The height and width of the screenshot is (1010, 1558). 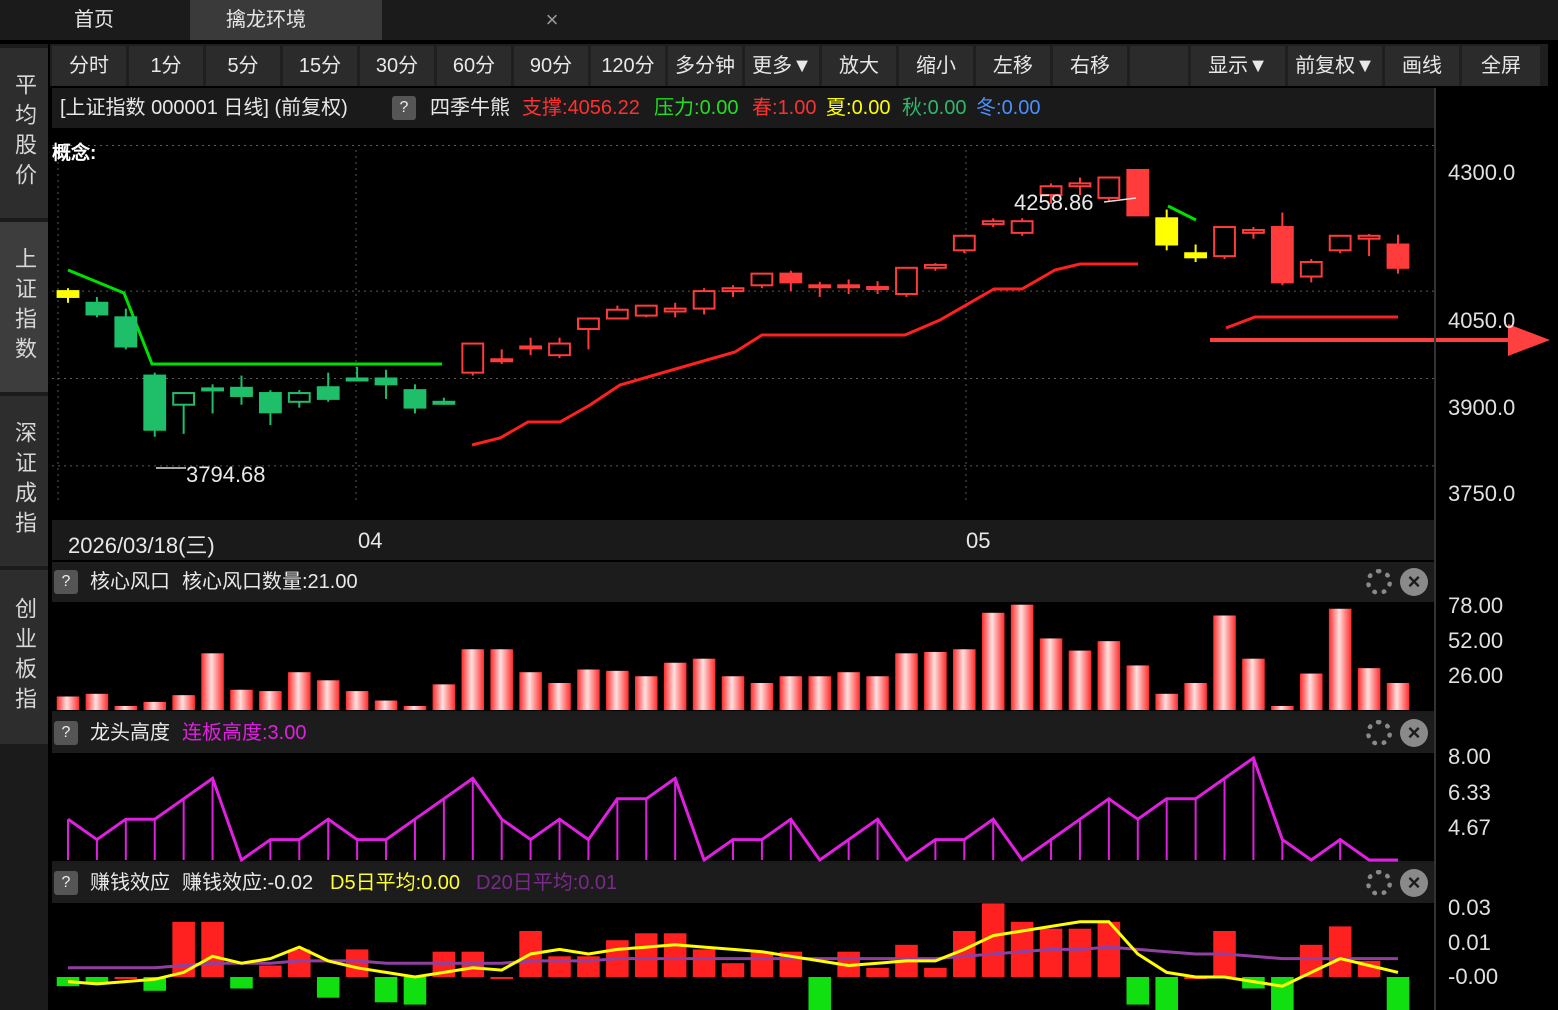 What do you see at coordinates (248, 883) in the screenshot?
I see `panel-value: 赚钱效应:-0.02` at bounding box center [248, 883].